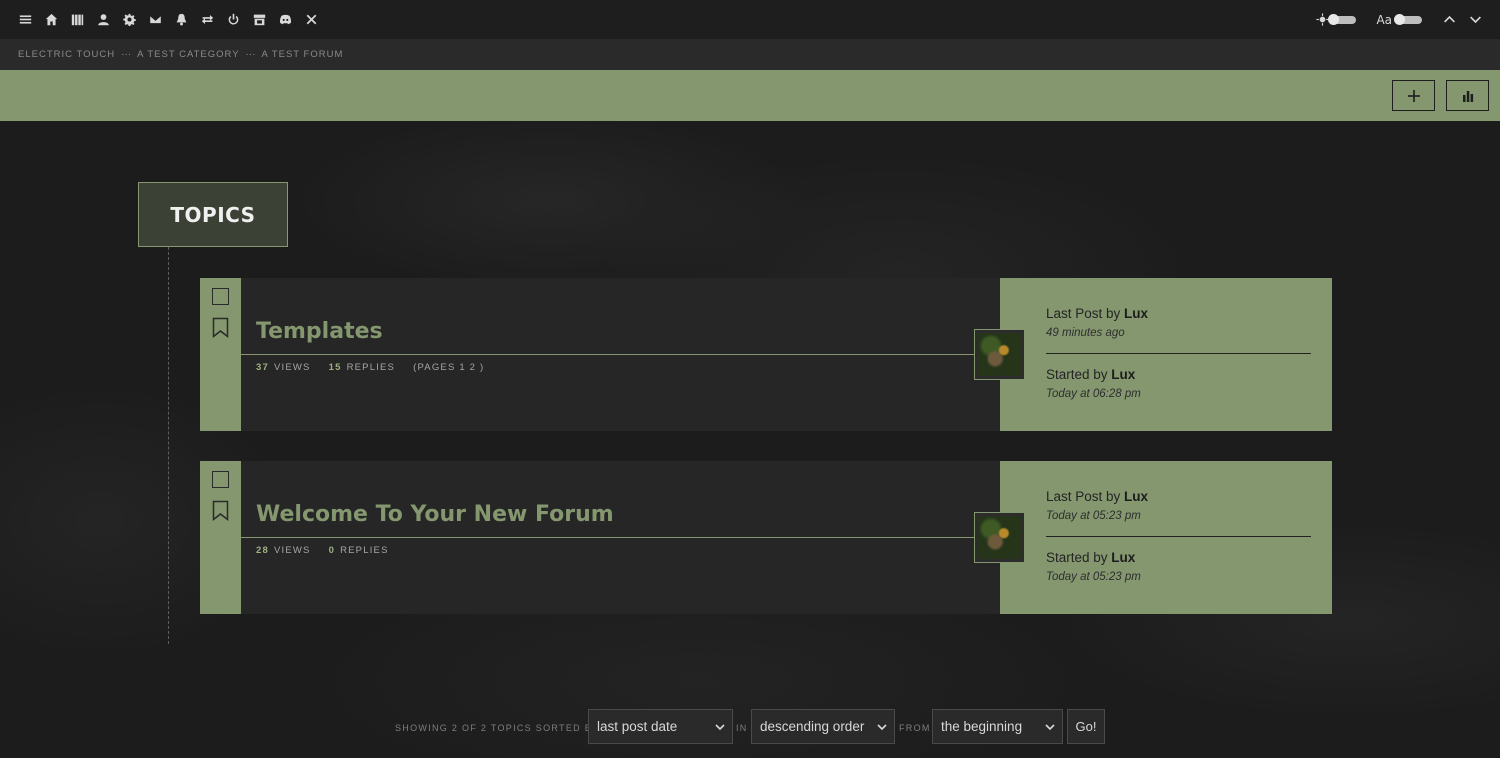 The width and height of the screenshot is (1500, 758). I want to click on forum-header-band, so click(750, 95).